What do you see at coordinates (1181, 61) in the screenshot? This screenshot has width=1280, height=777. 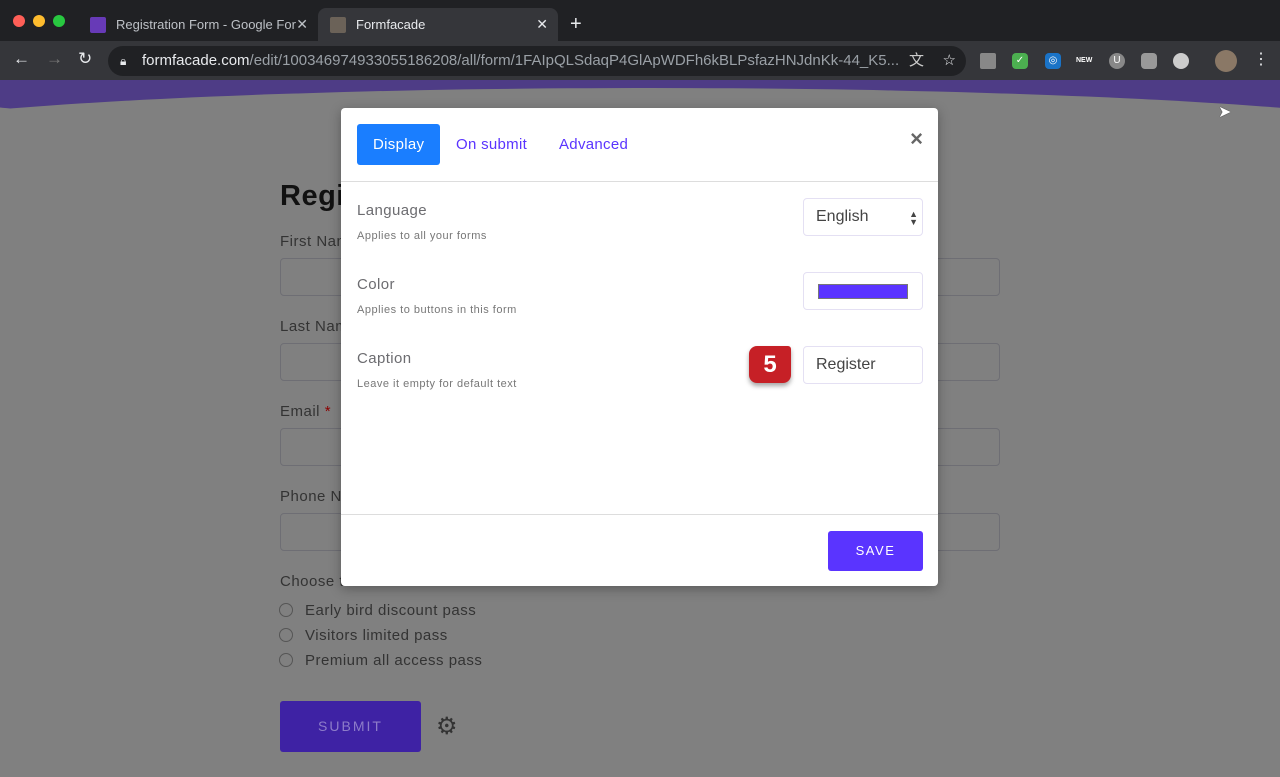 I see `circle-icon` at bounding box center [1181, 61].